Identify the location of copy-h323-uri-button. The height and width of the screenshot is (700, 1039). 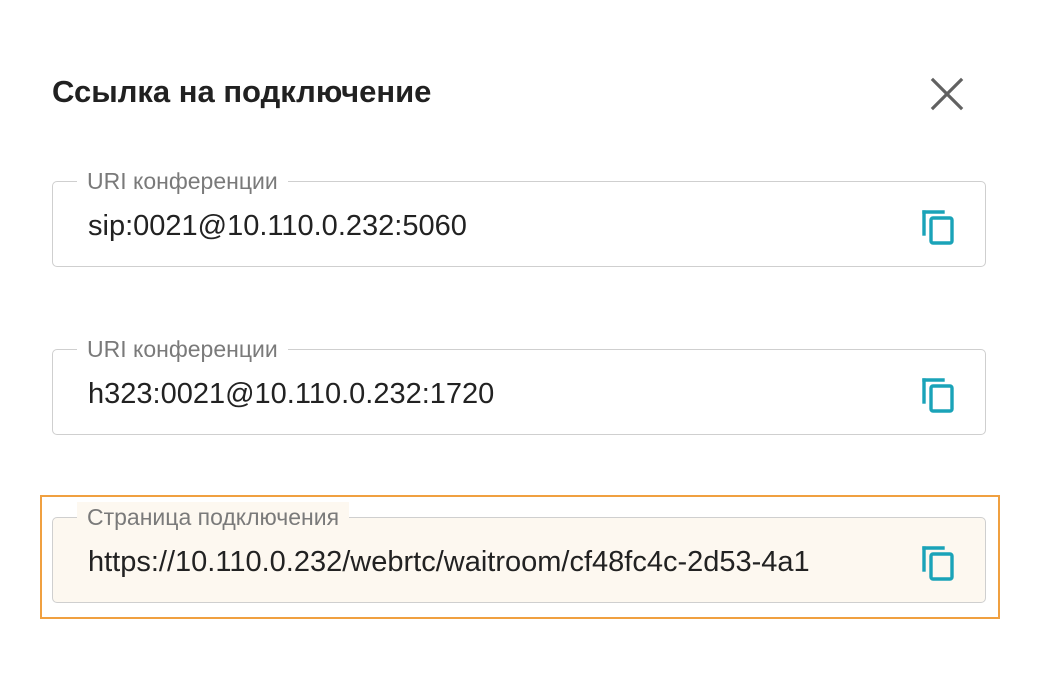
(939, 395).